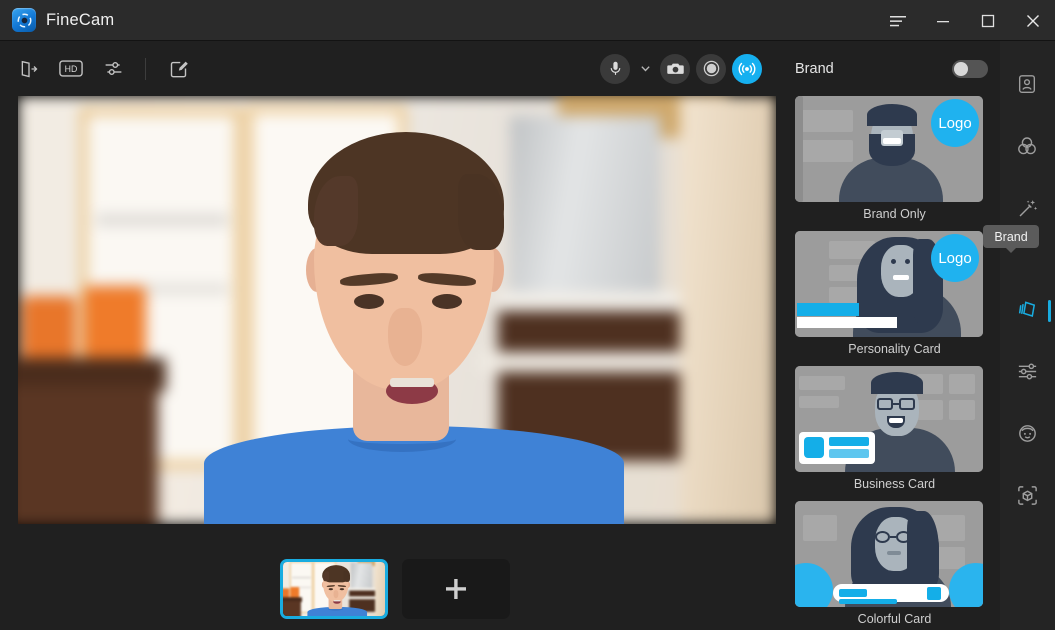  I want to click on person-frame-icon, so click(1027, 84).